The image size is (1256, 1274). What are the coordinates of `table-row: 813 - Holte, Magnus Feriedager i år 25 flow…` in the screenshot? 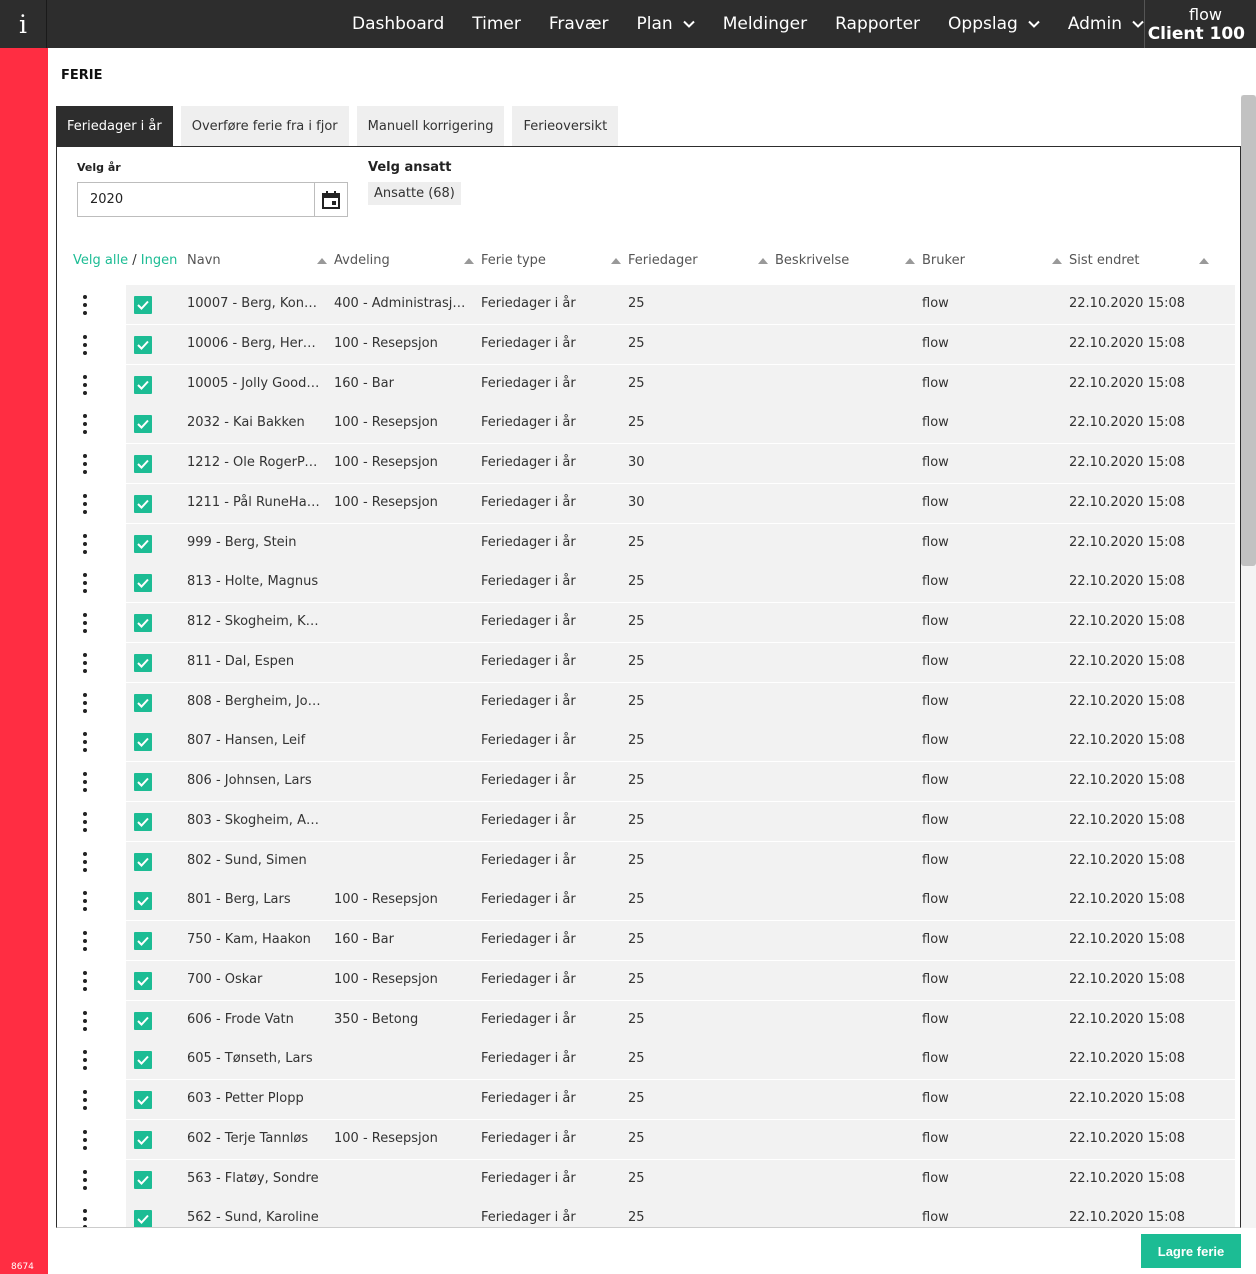 It's located at (651, 583).